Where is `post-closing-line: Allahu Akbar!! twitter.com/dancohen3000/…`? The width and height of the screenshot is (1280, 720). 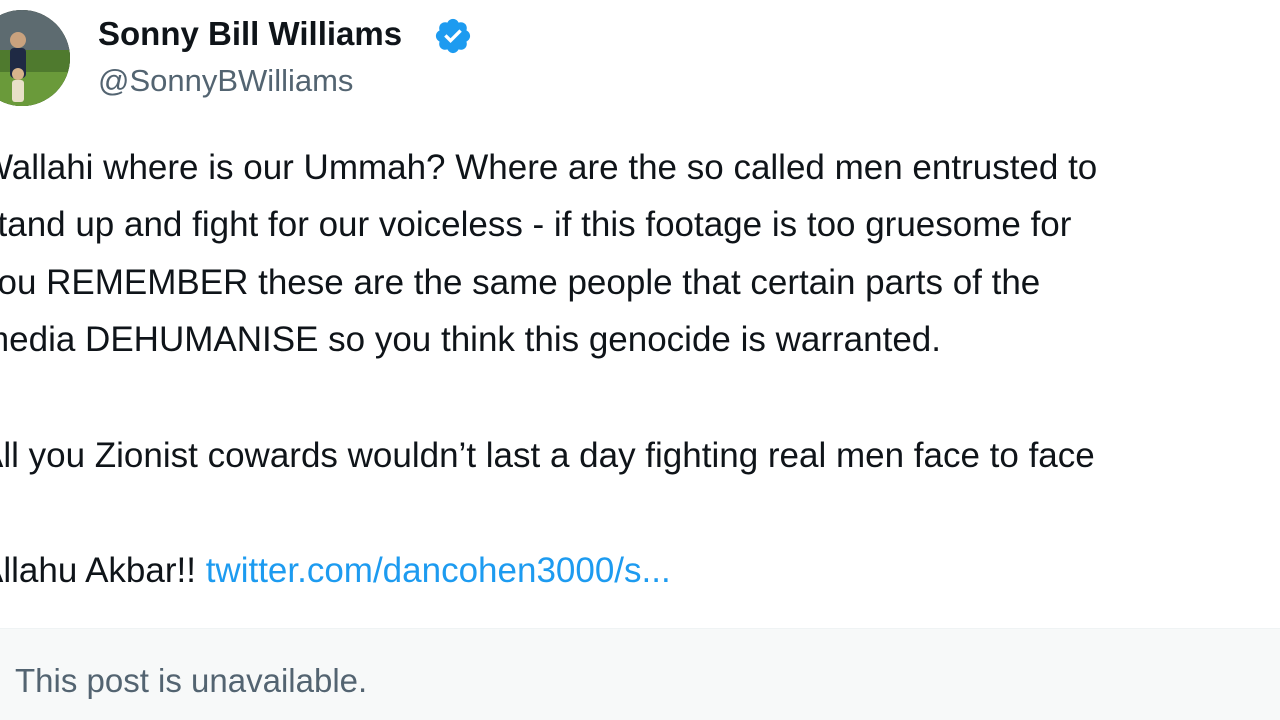 post-closing-line: Allahu Akbar!! twitter.com/dancohen3000/… is located at coordinates (335, 571).